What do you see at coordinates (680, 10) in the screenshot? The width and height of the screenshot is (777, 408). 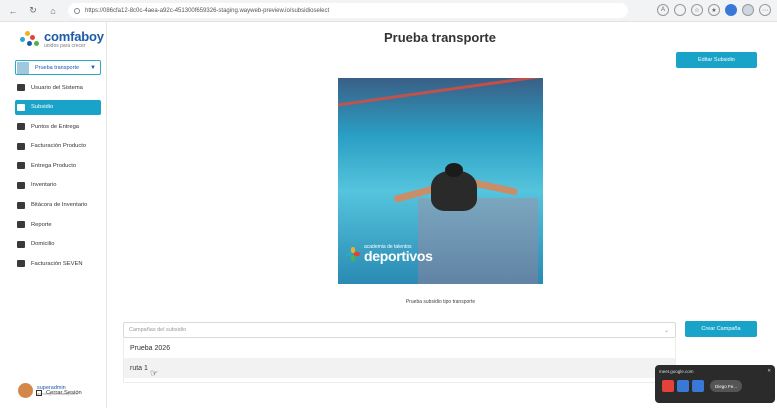 I see `zoom-icon` at bounding box center [680, 10].